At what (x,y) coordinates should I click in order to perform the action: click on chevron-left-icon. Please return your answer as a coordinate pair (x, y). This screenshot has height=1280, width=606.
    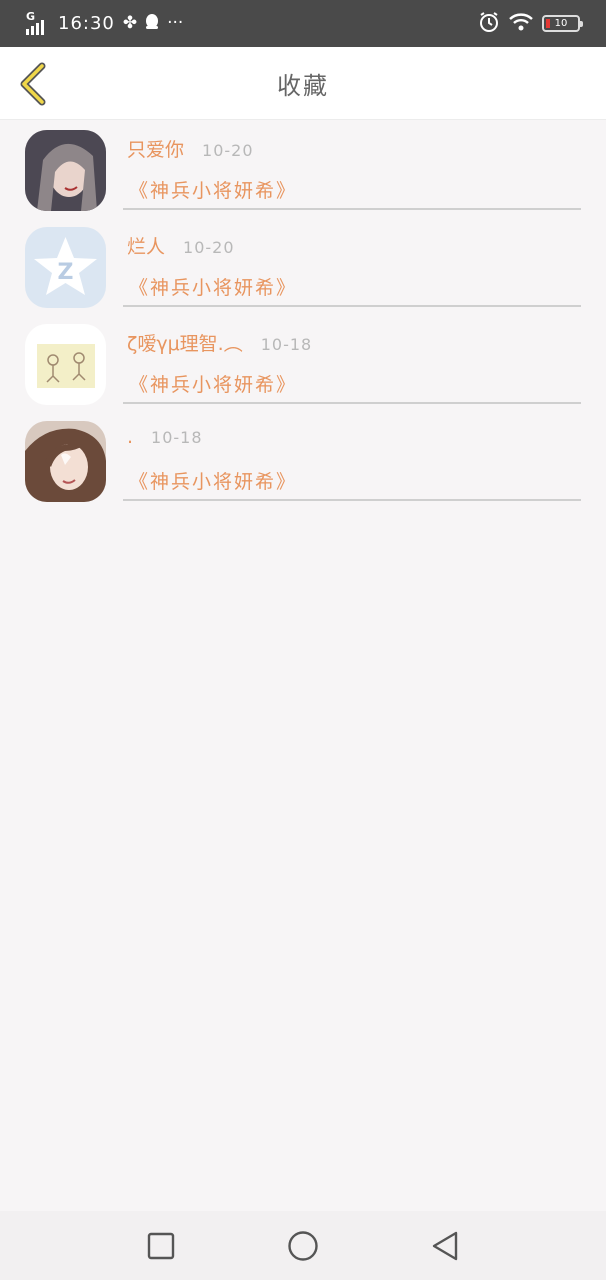
    Looking at the image, I should click on (33, 84).